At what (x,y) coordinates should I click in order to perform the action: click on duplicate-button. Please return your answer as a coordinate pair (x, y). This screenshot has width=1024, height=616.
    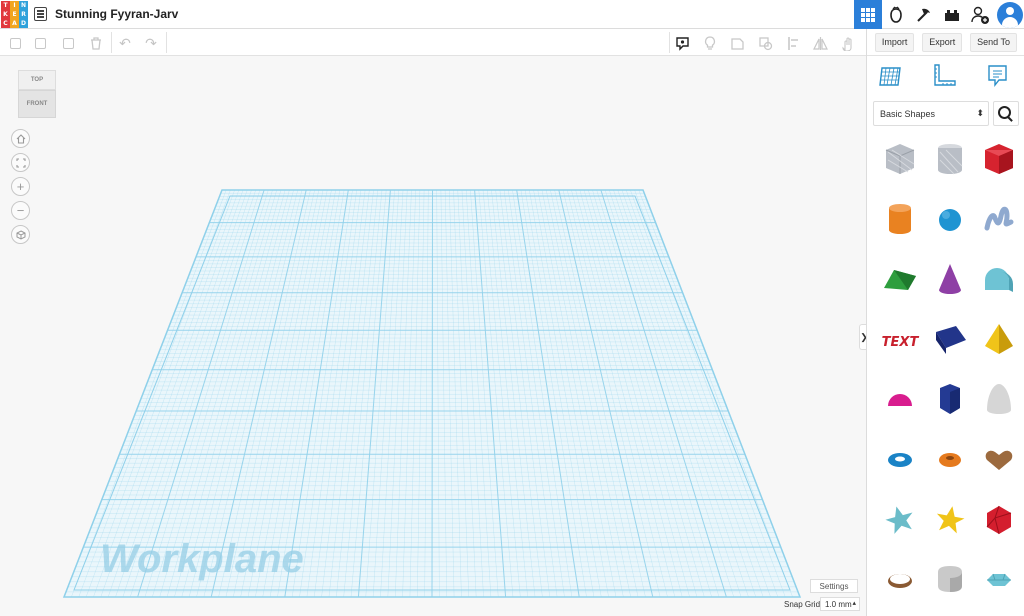
    Looking at the image, I should click on (68, 43).